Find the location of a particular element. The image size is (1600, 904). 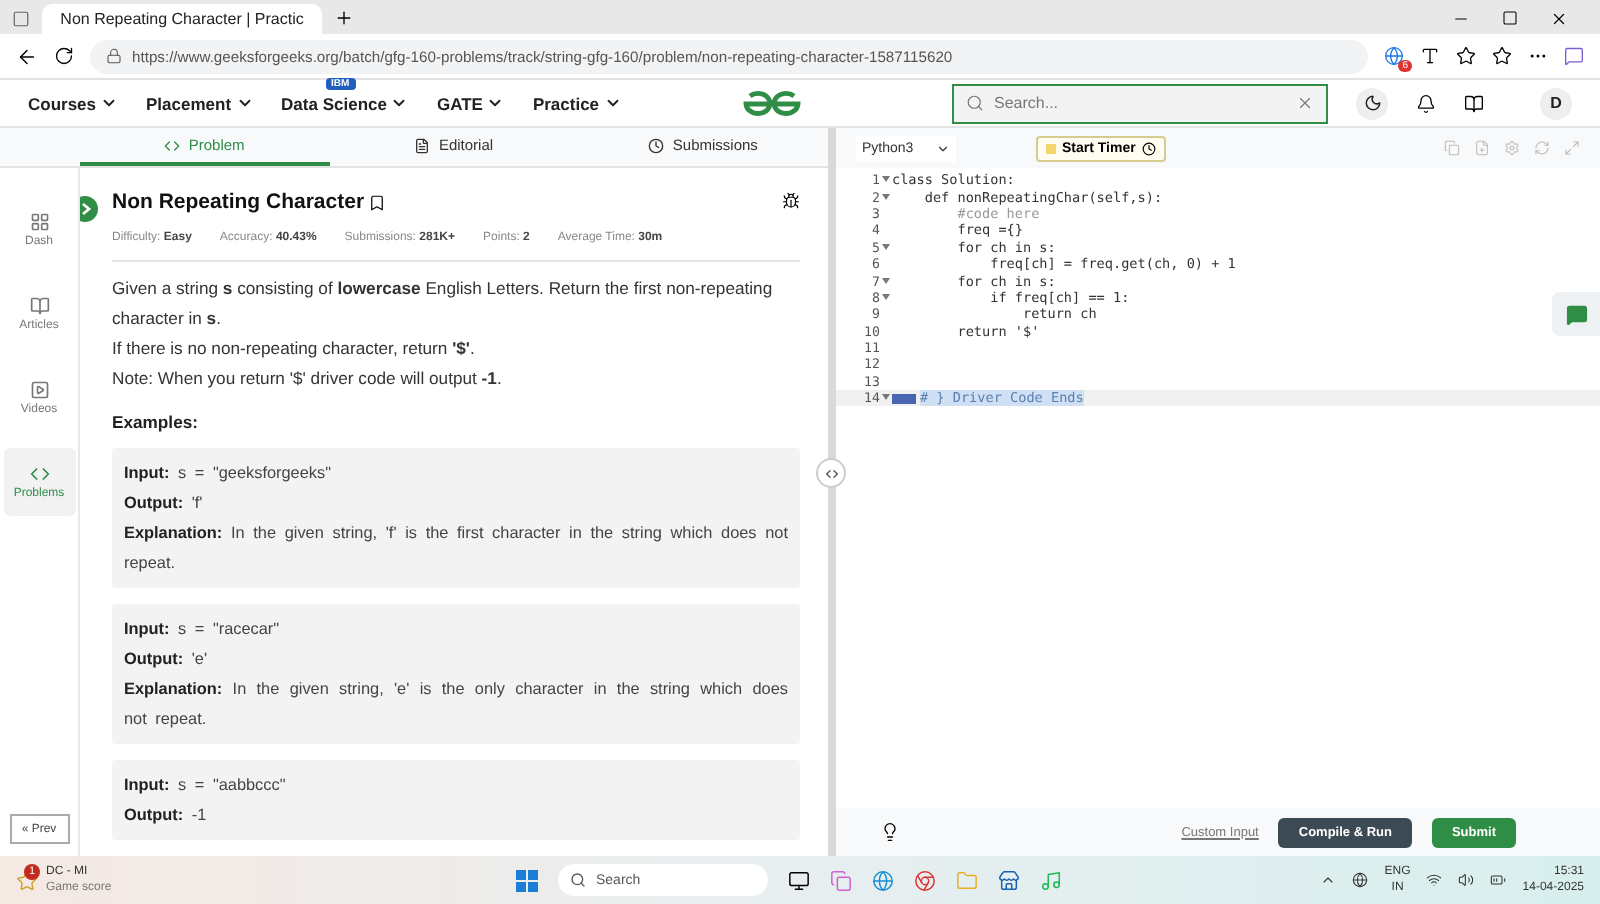

bookmark-icon is located at coordinates (377, 202).